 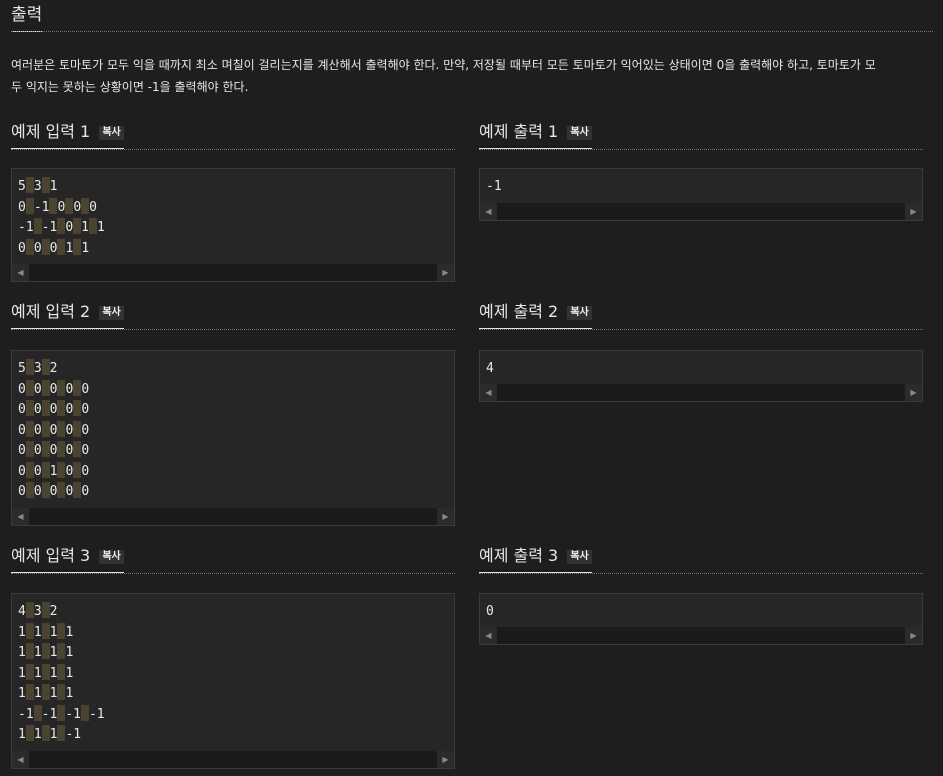 What do you see at coordinates (701, 619) in the screenshot?
I see `sample-output-box: 0 ◀ ▶` at bounding box center [701, 619].